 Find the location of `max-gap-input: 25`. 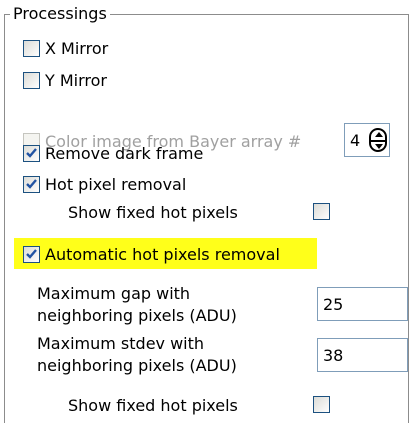

max-gap-input: 25 is located at coordinates (362, 304).